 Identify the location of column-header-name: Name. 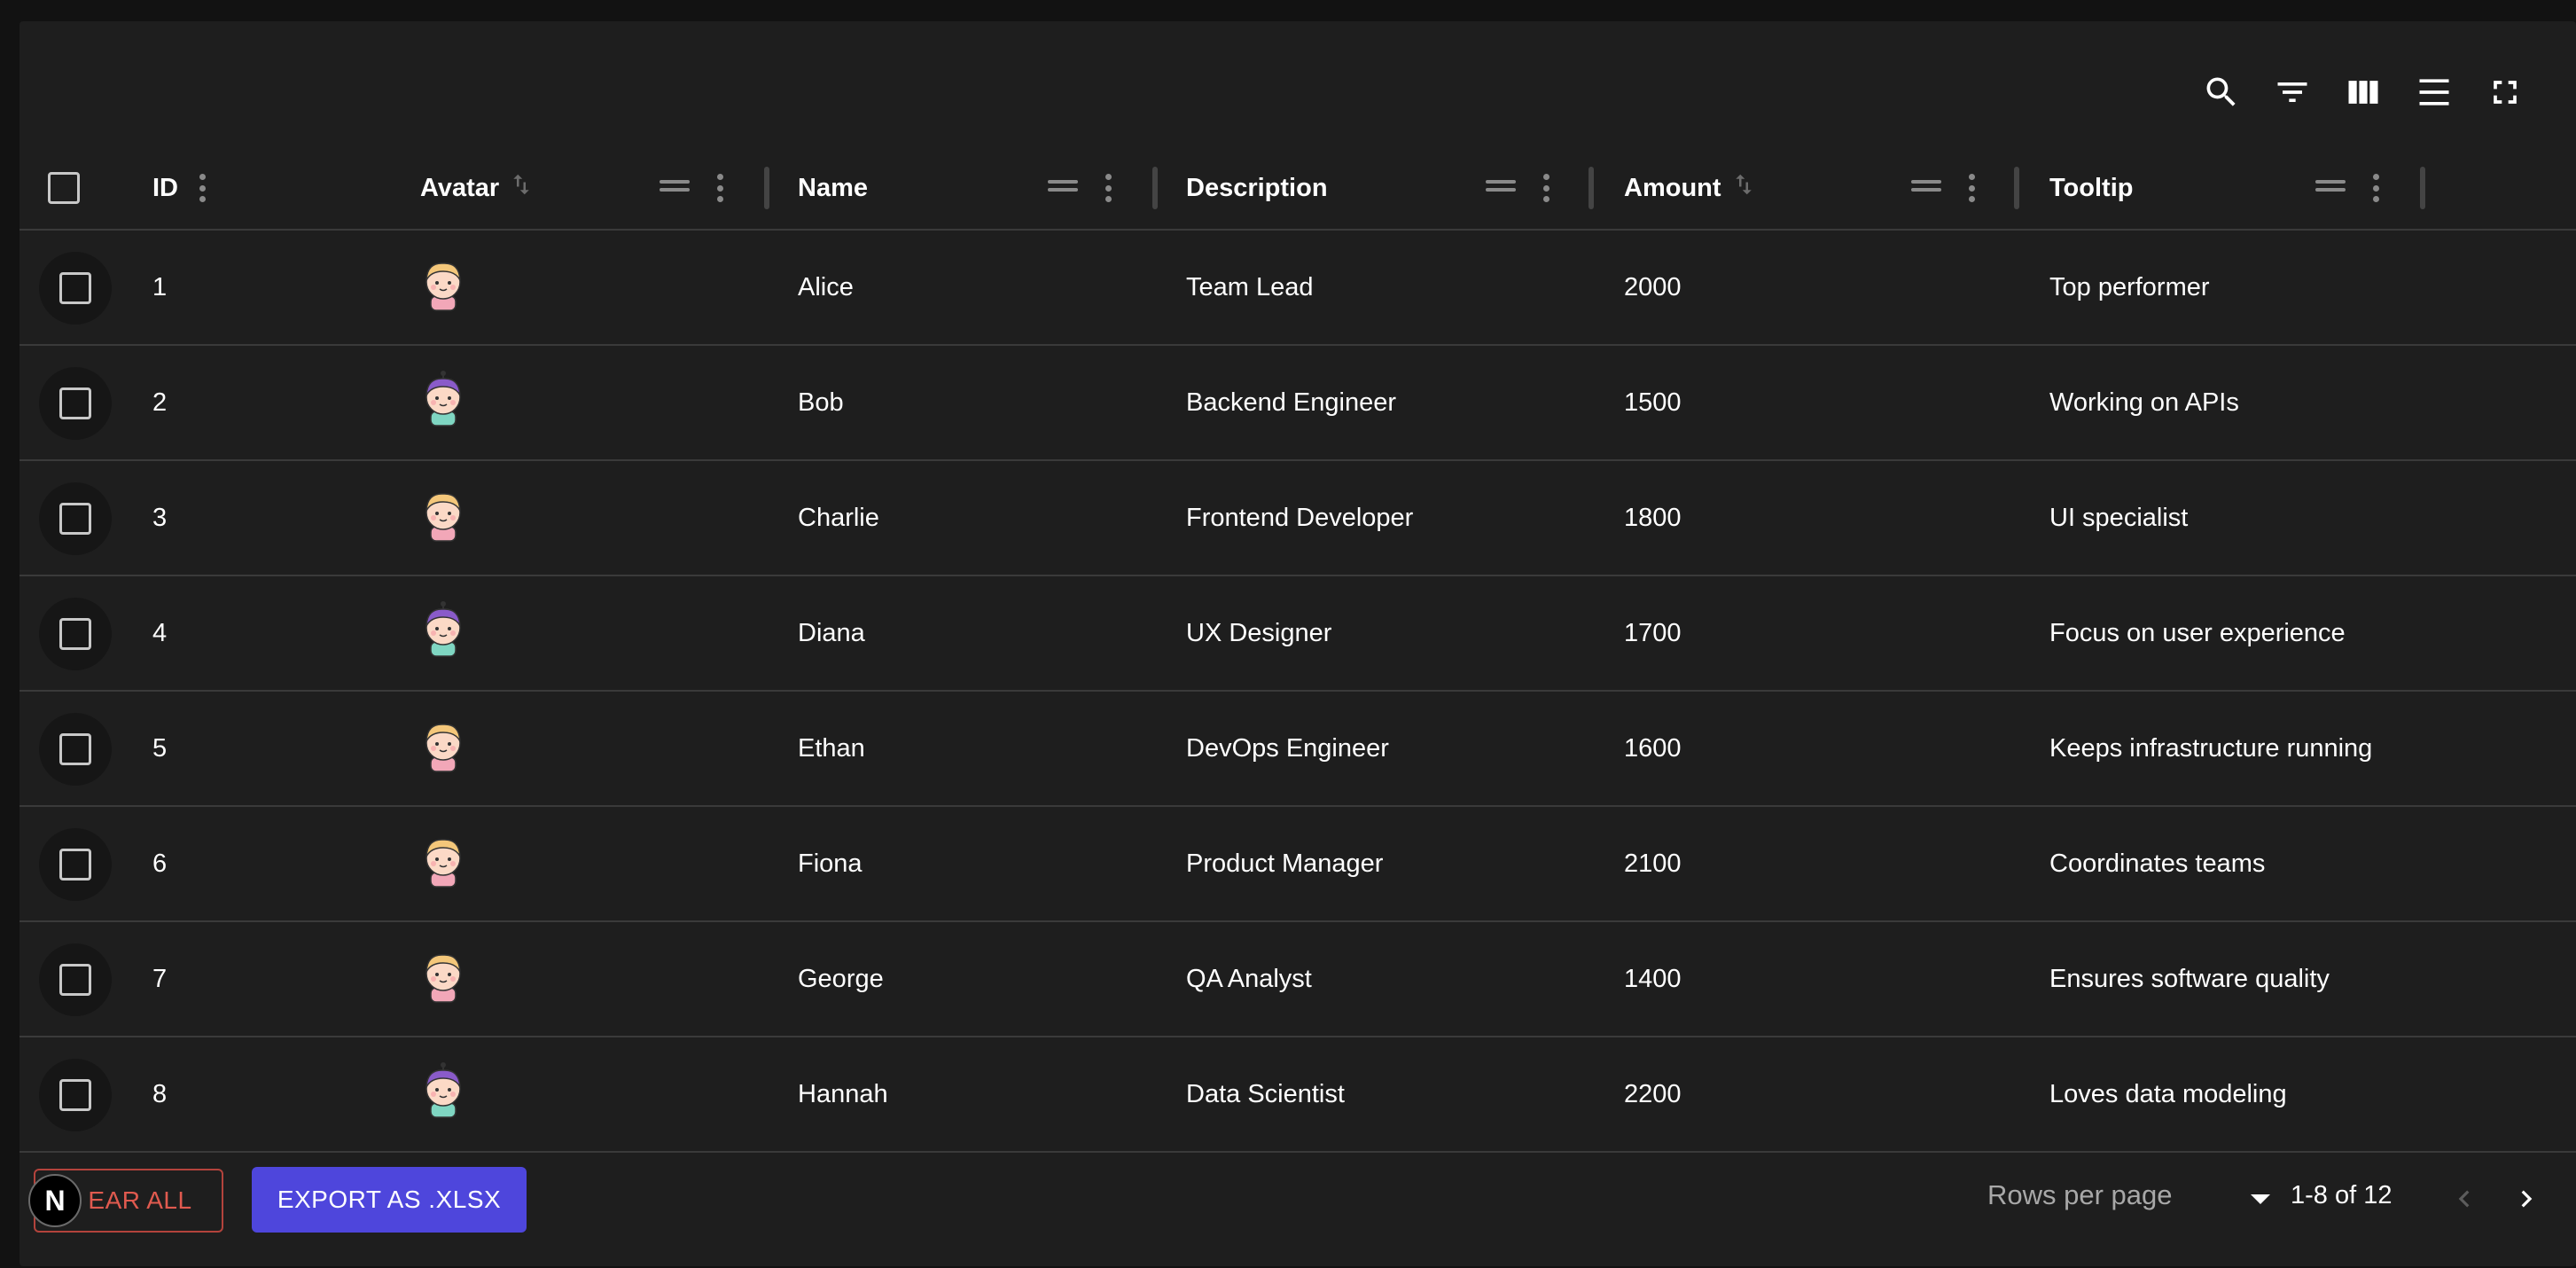
(837, 188).